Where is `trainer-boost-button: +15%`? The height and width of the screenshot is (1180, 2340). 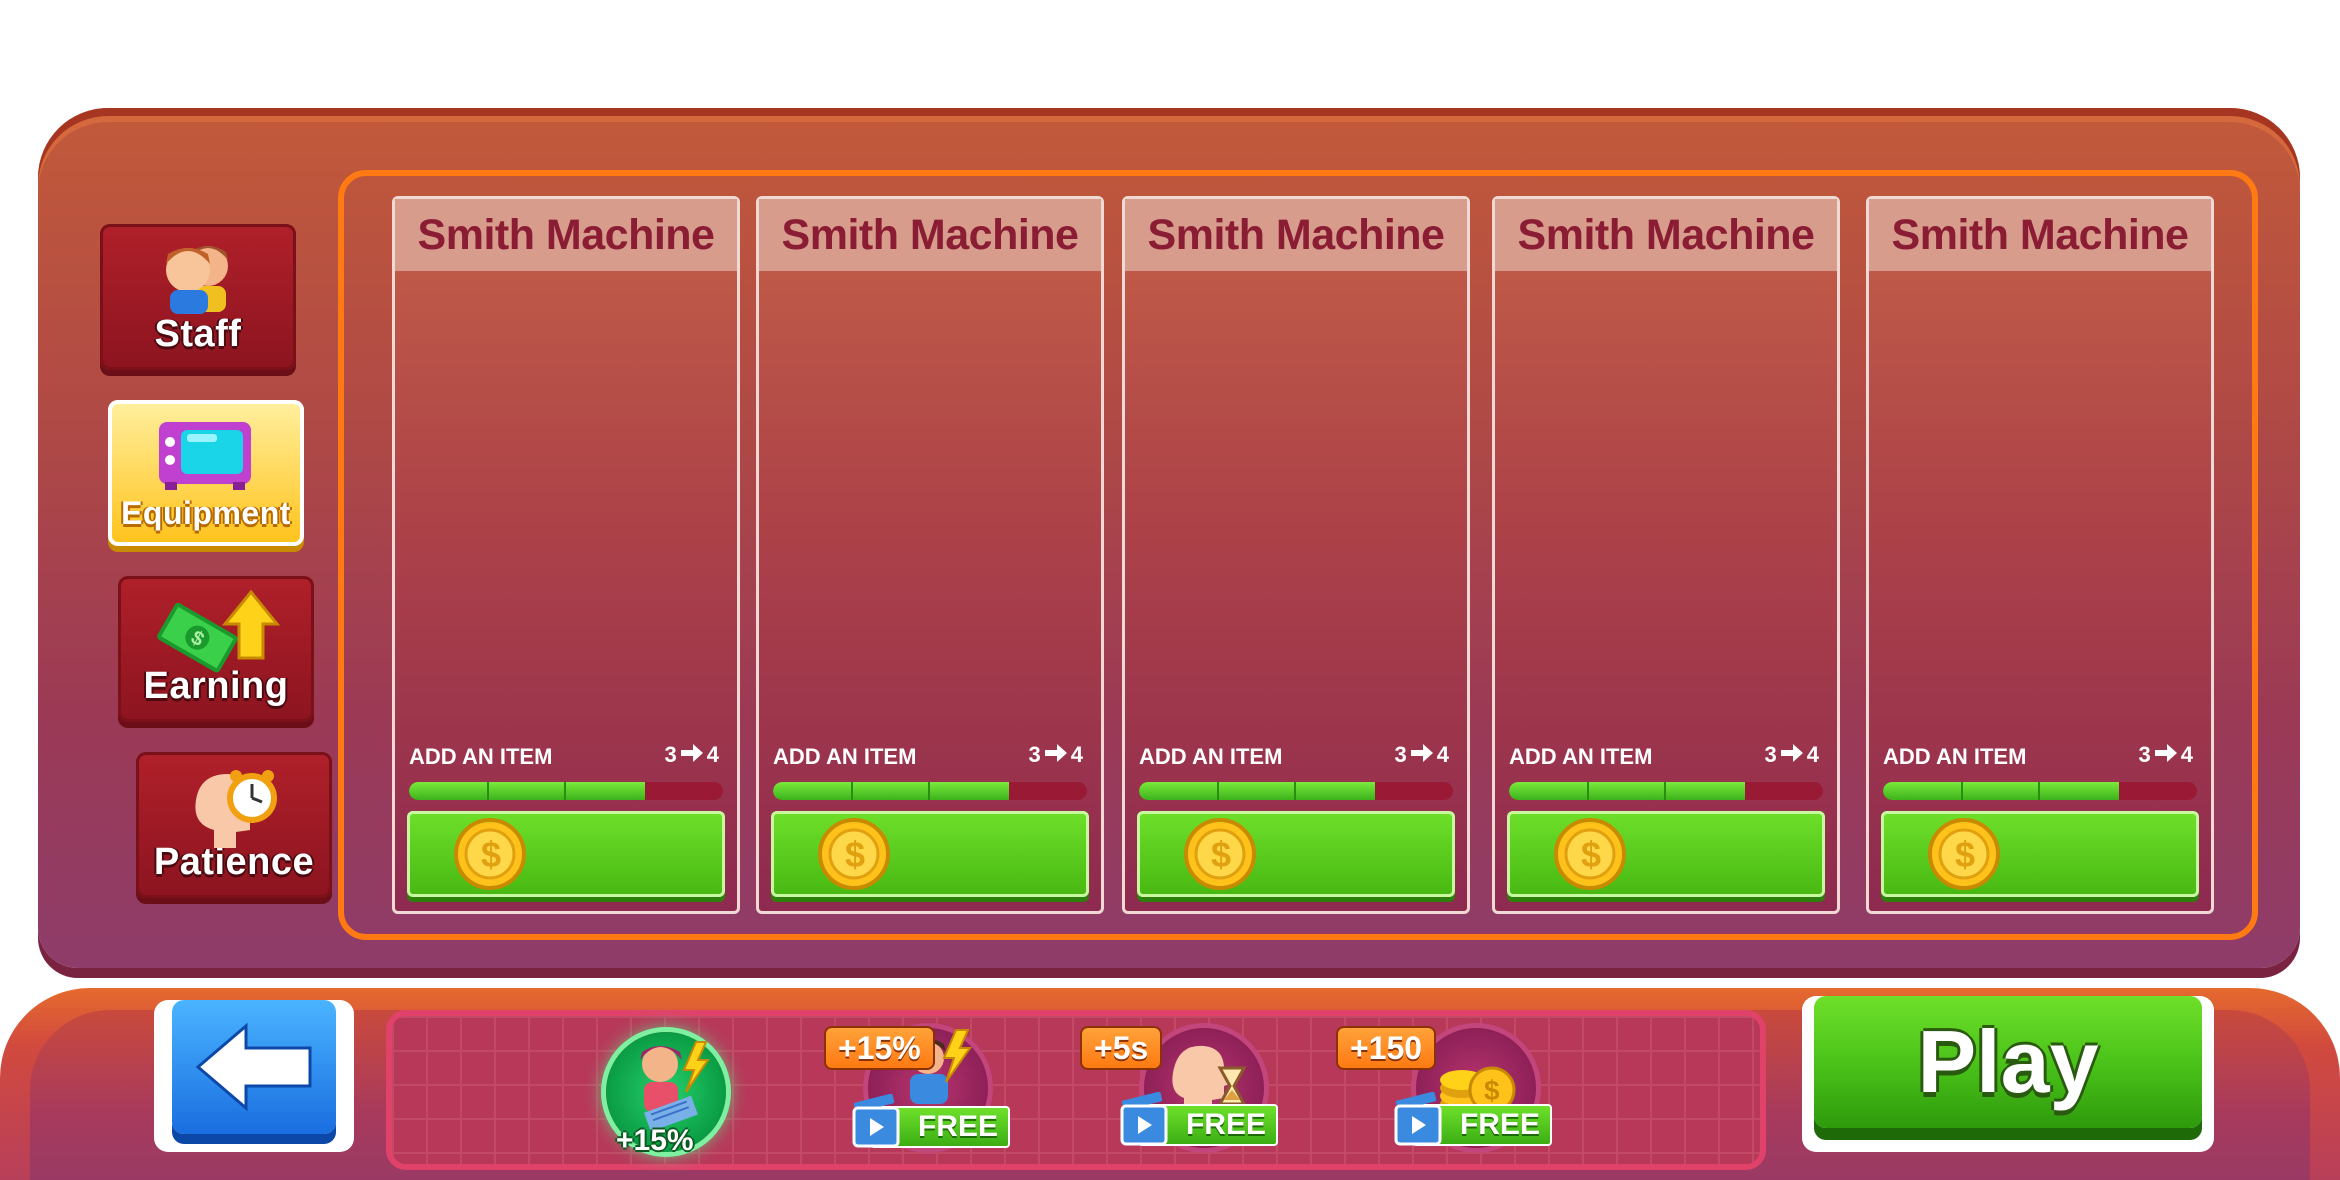 trainer-boost-button: +15% is located at coordinates (668, 1094).